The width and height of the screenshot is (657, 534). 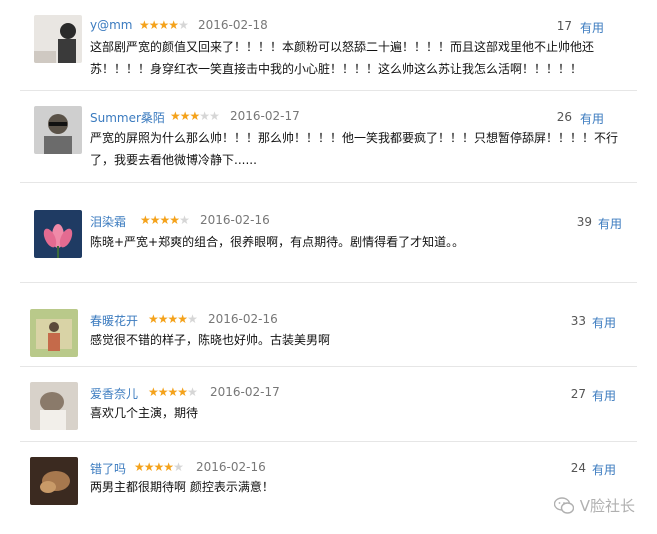 I want to click on username: 泪染霜, so click(x=108, y=221).